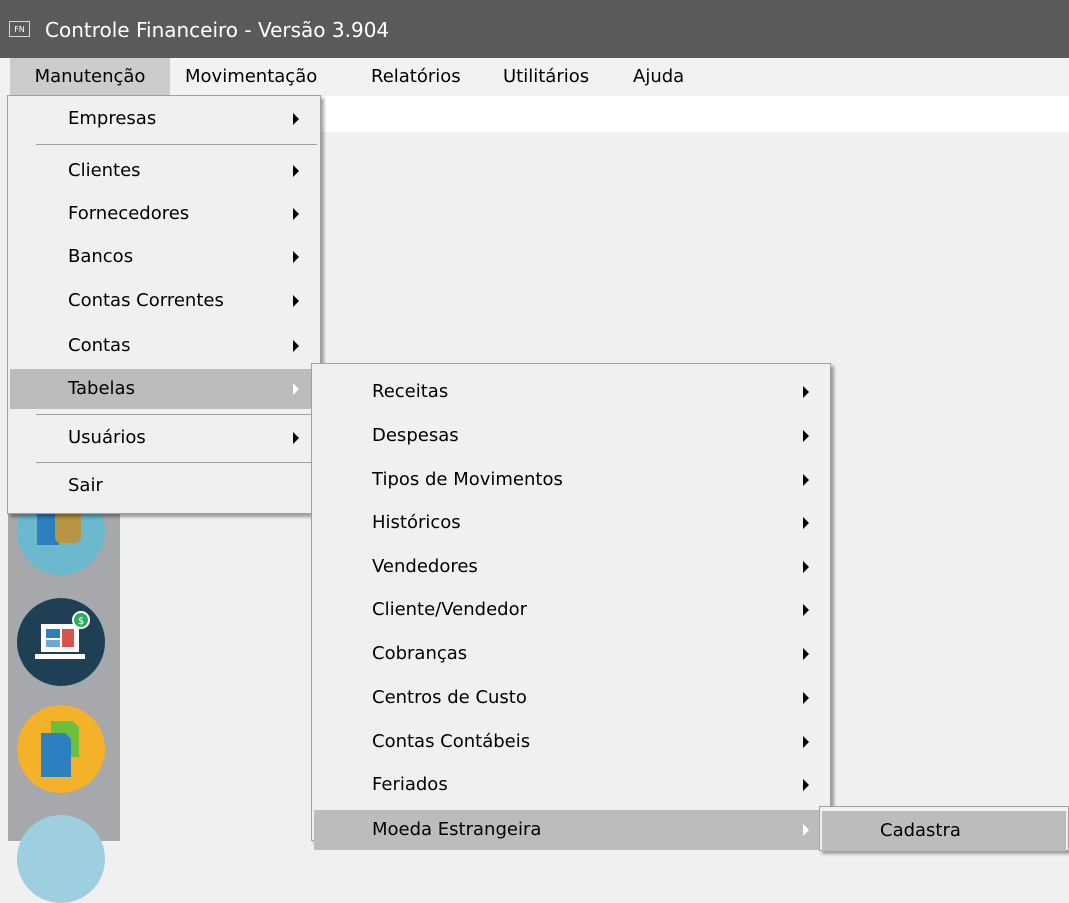  I want to click on menu-item-bancos: Bancos, so click(164, 257).